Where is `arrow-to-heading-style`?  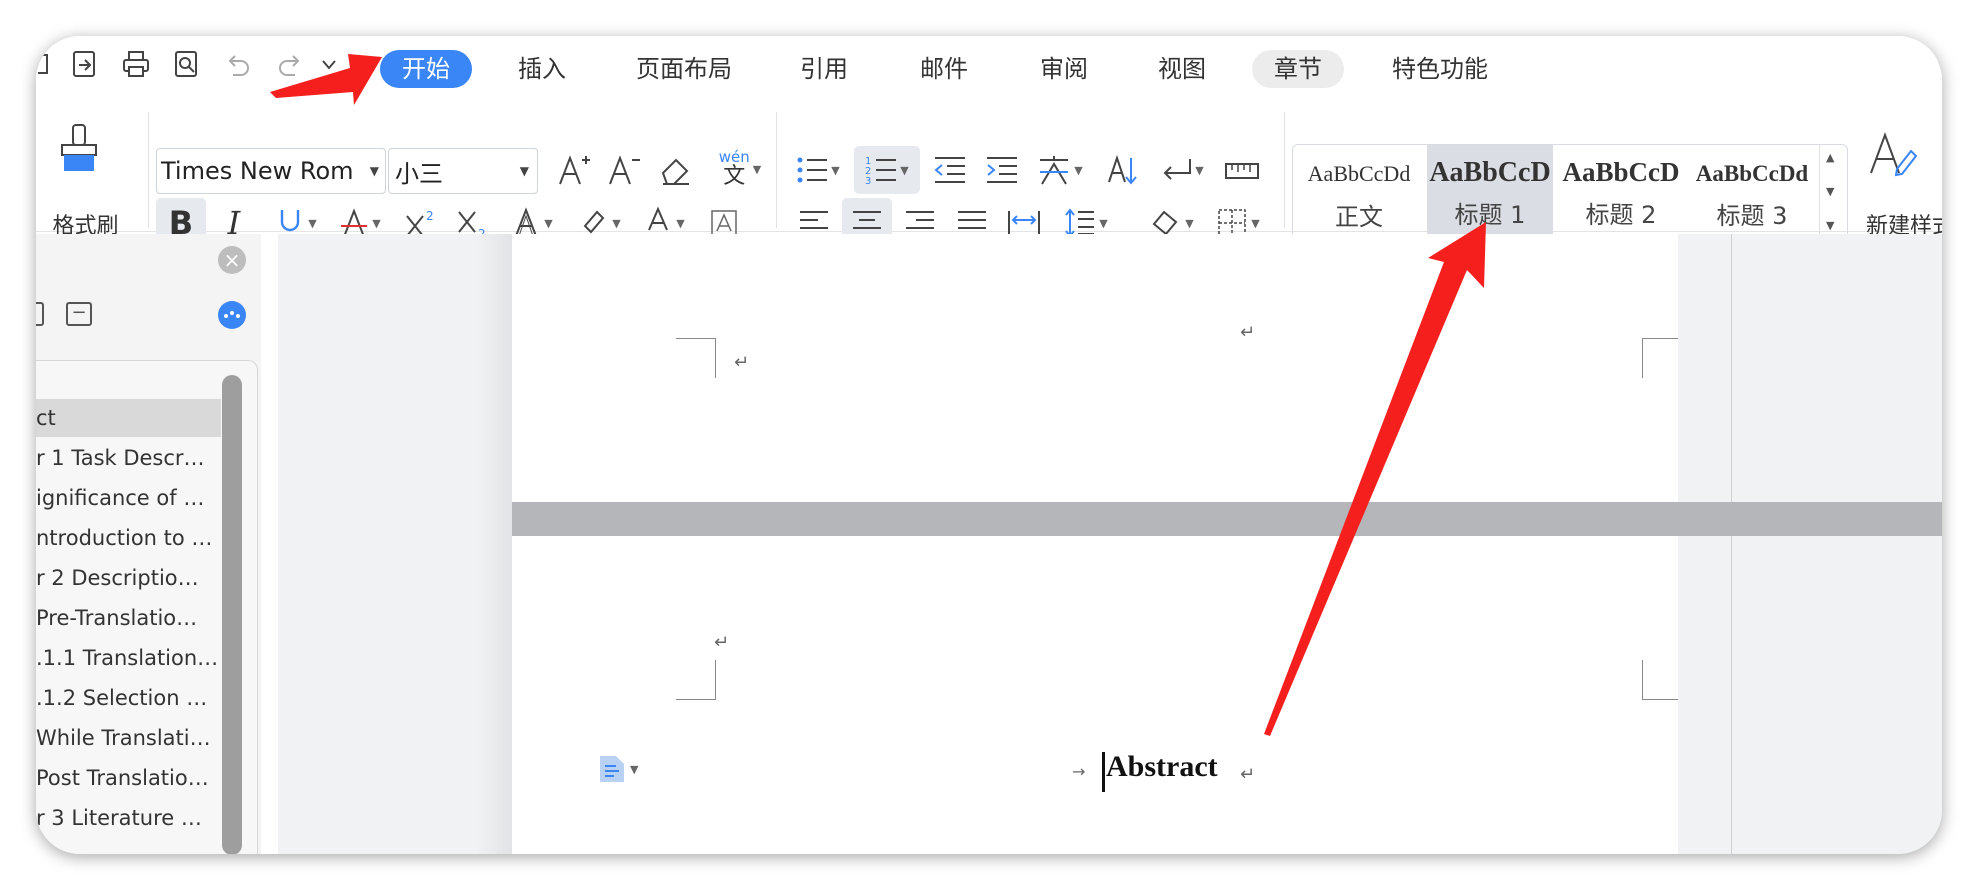
arrow-to-heading-style is located at coordinates (1375, 479).